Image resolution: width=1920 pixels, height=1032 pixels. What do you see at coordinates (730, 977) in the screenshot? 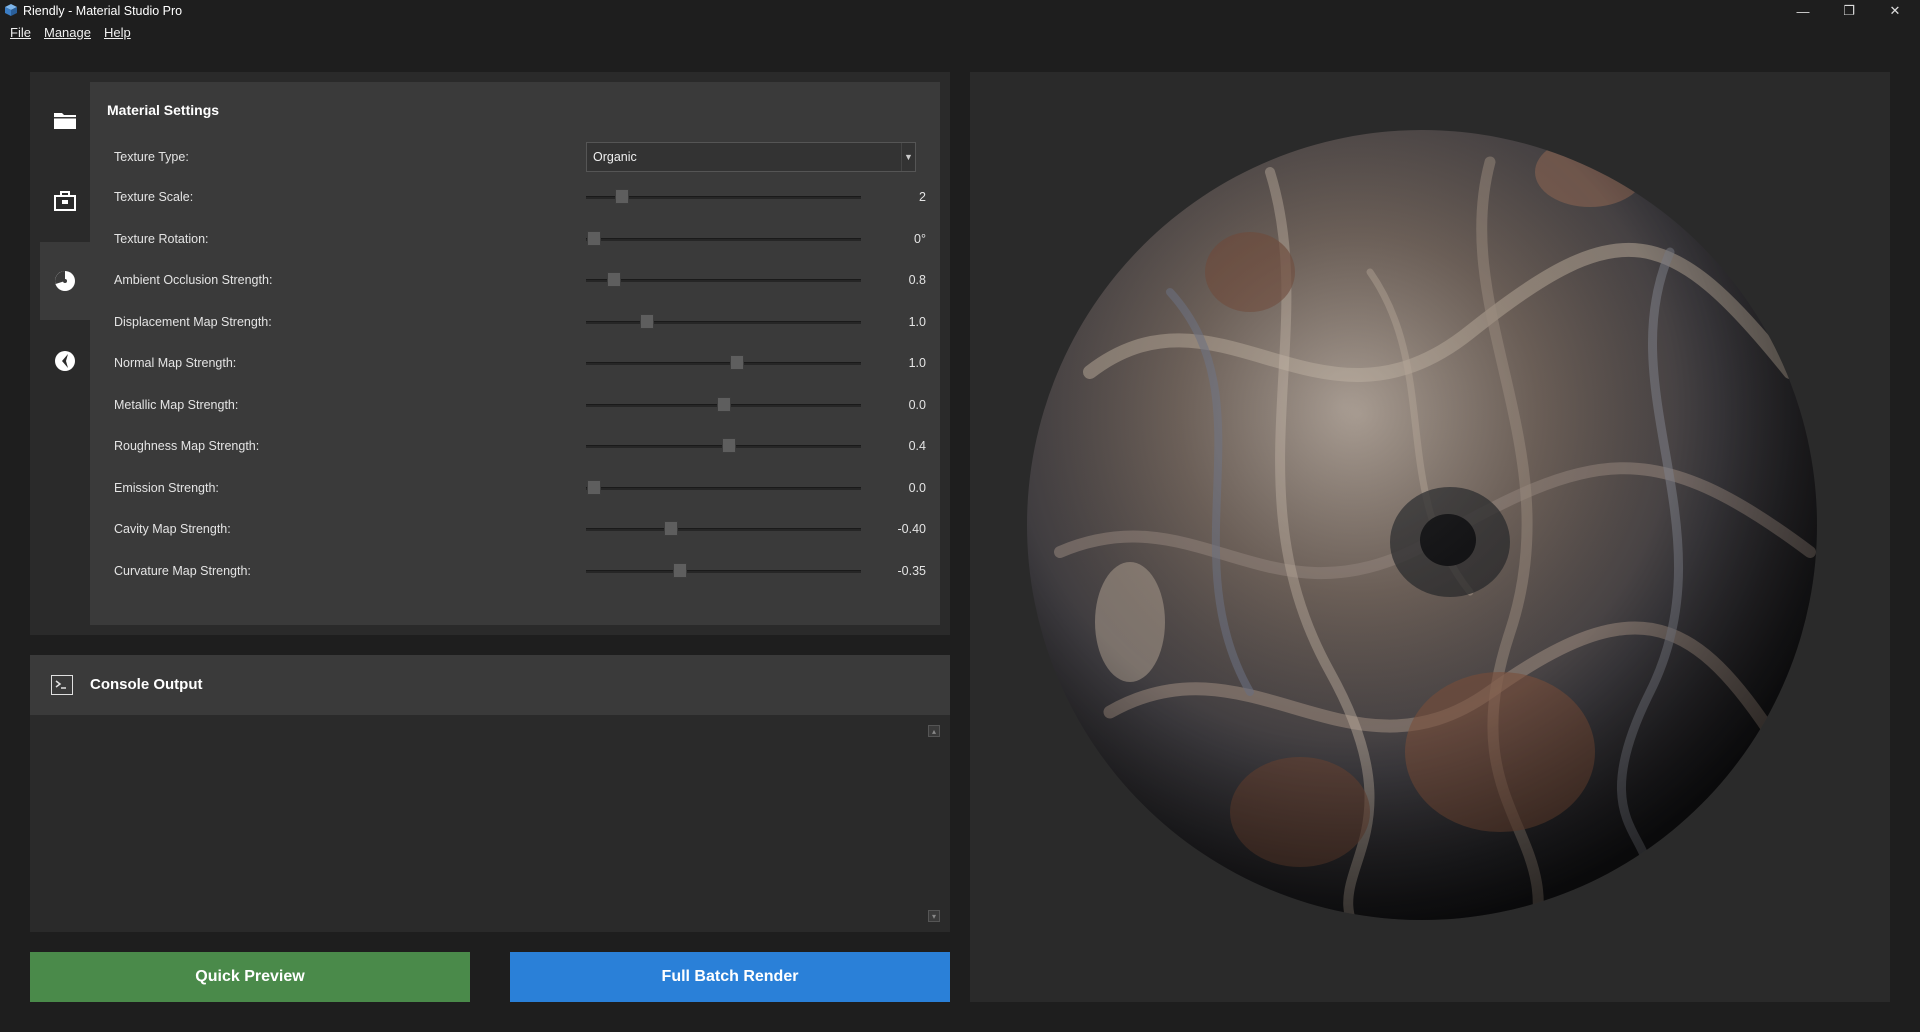
I see `full-batch-render-button: Full Batch Render` at bounding box center [730, 977].